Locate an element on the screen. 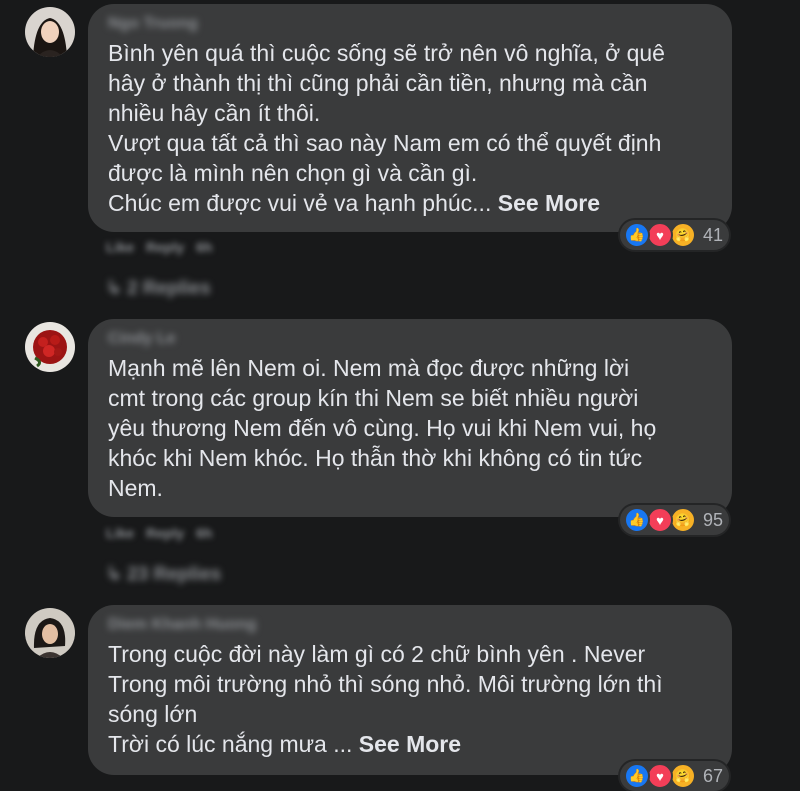 The width and height of the screenshot is (800, 791). reaction-summary: 👍 ♥ 🤗 41 is located at coordinates (675, 235).